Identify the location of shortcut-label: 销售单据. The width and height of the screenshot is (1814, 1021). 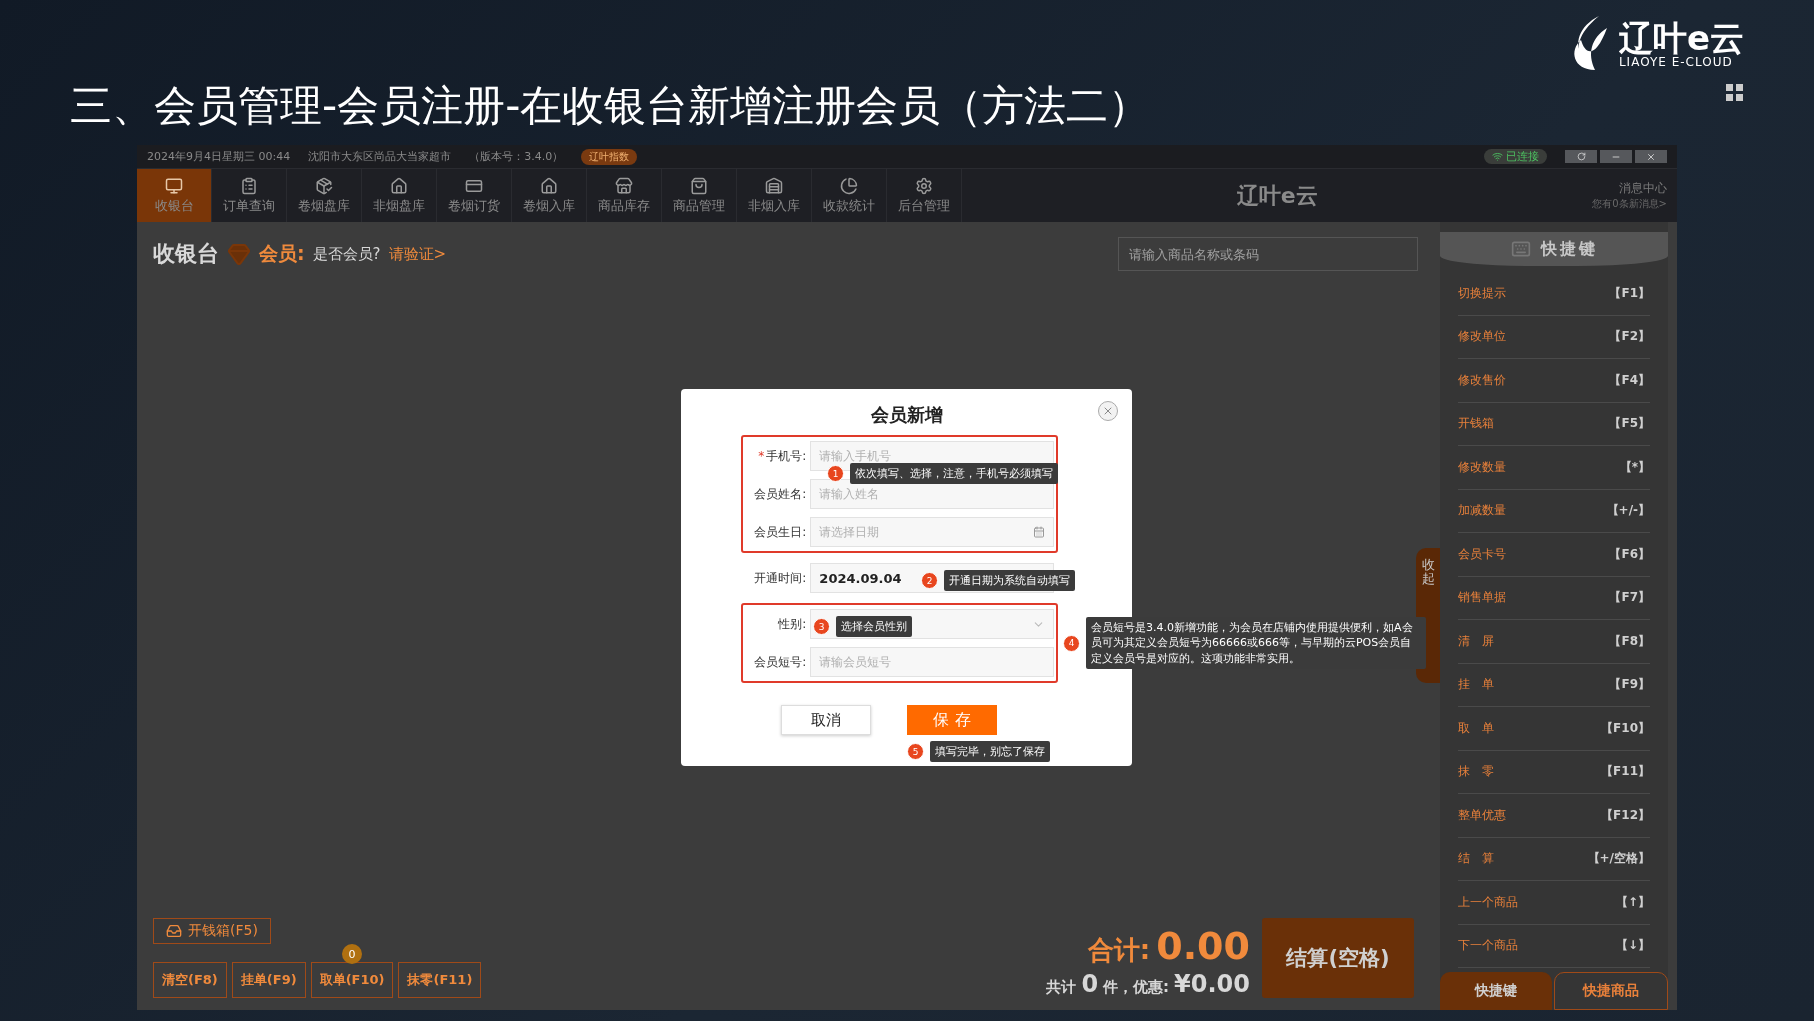
(1482, 598).